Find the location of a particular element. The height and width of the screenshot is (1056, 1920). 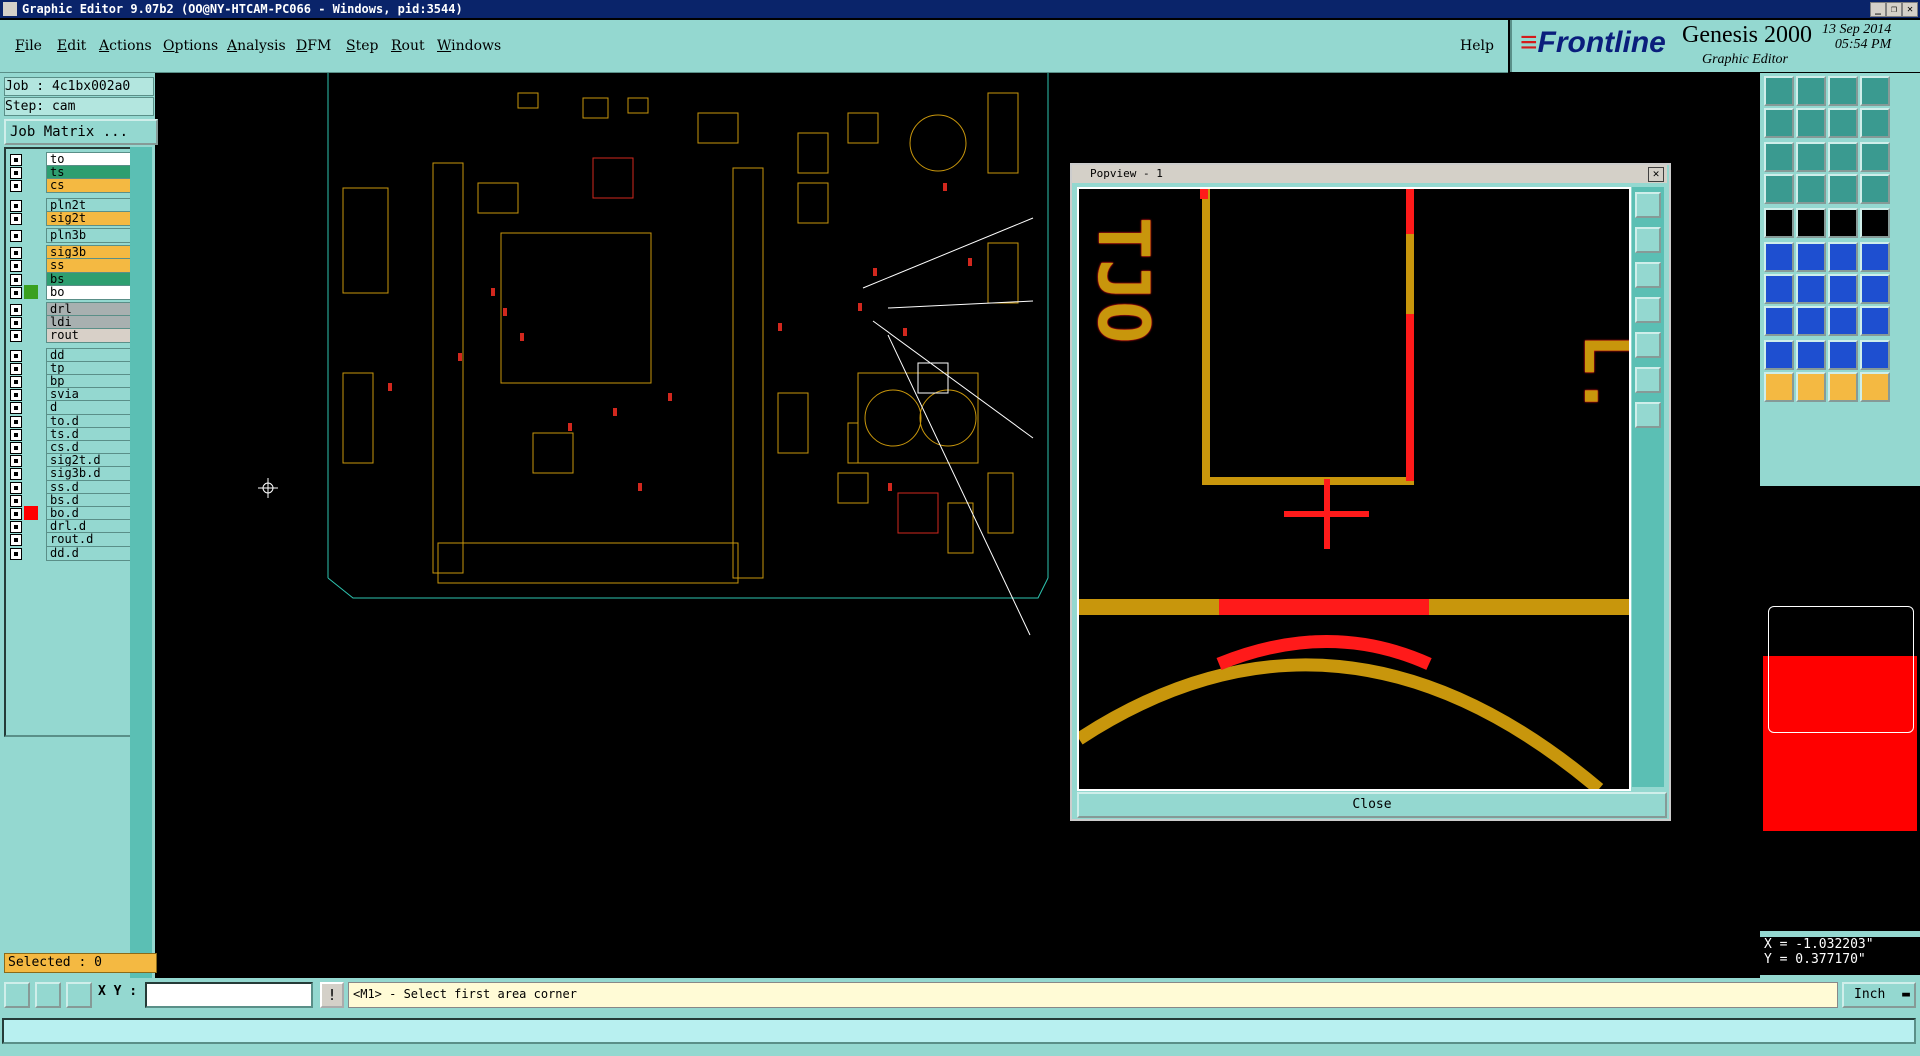

layer-row-tp: tp is located at coordinates (73, 368).